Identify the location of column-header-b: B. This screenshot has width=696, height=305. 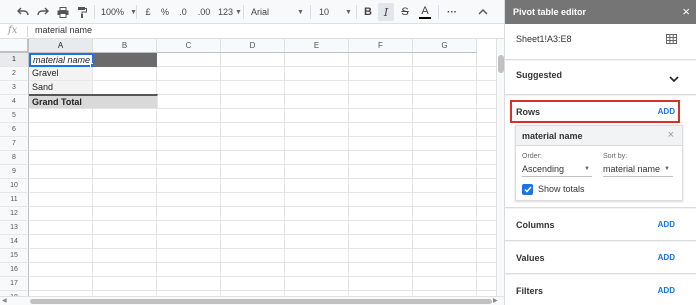
(125, 46).